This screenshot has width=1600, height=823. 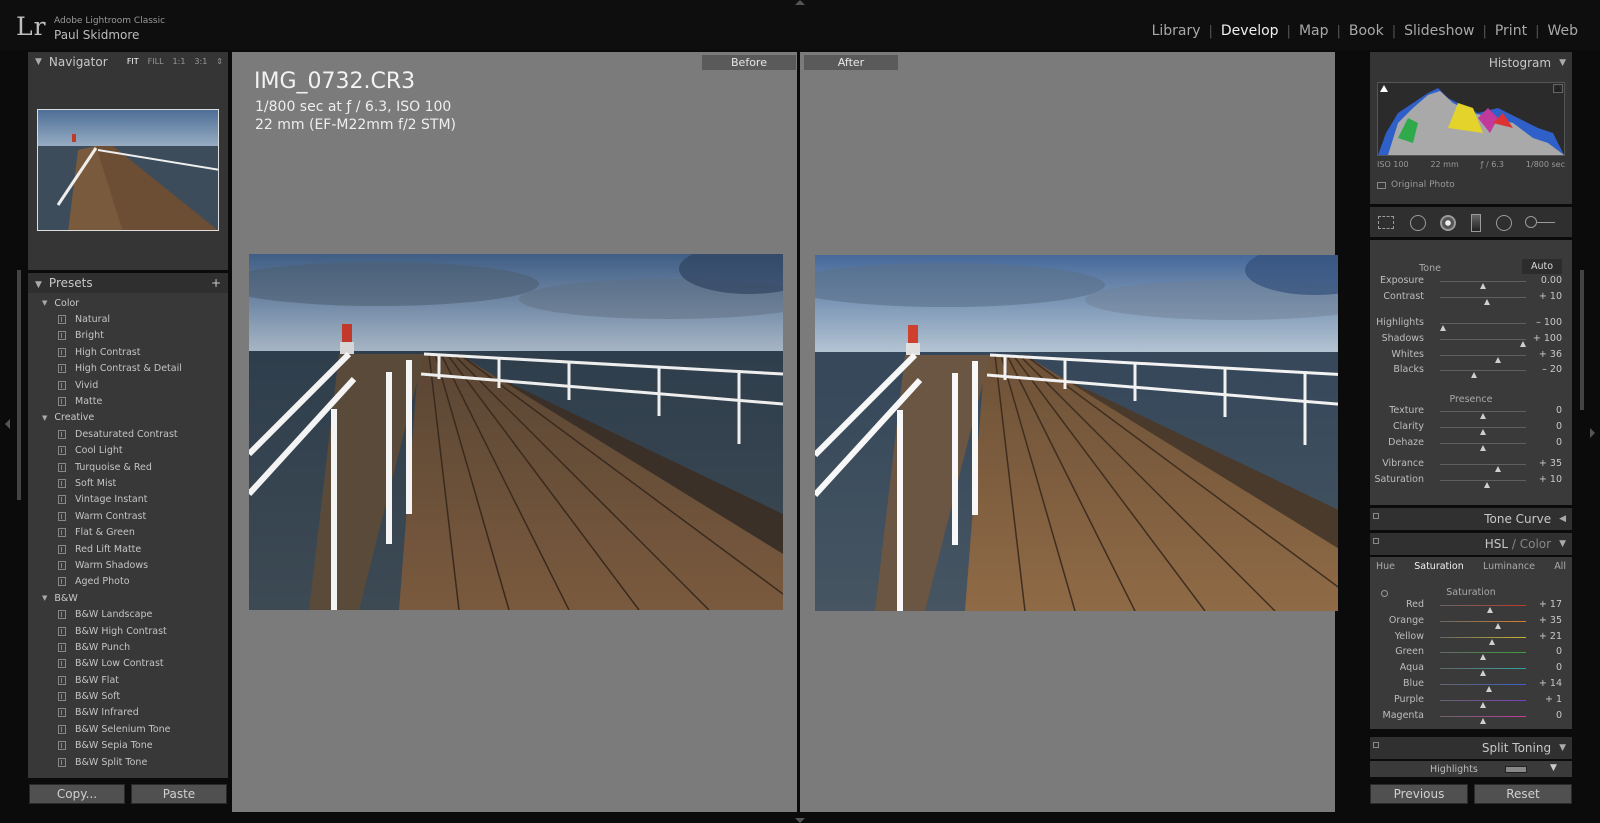 What do you see at coordinates (1471, 340) in the screenshot?
I see `slider-shadows: Shadows + 100` at bounding box center [1471, 340].